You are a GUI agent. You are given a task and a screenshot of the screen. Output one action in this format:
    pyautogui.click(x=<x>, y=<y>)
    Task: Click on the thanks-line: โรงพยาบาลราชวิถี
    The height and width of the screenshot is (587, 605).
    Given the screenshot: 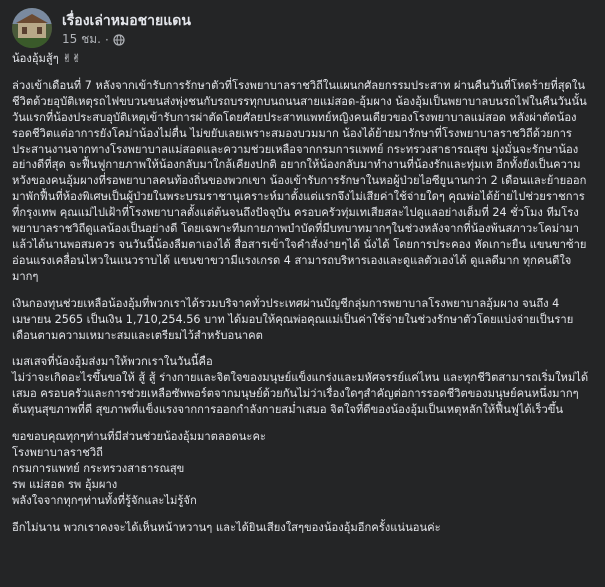 What is the action you would take?
    pyautogui.click(x=57, y=452)
    